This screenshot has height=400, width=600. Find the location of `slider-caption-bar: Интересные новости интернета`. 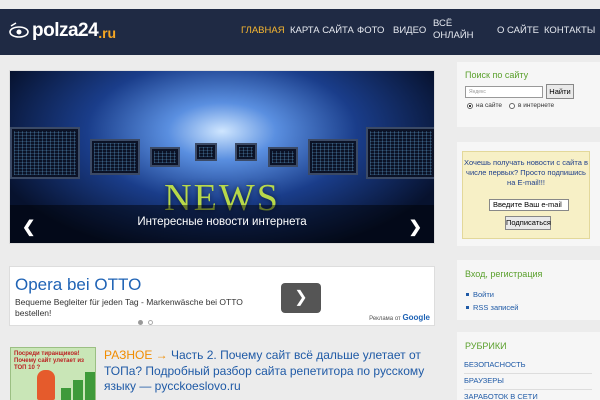

slider-caption-bar: Интересные новости интернета is located at coordinates (222, 224).